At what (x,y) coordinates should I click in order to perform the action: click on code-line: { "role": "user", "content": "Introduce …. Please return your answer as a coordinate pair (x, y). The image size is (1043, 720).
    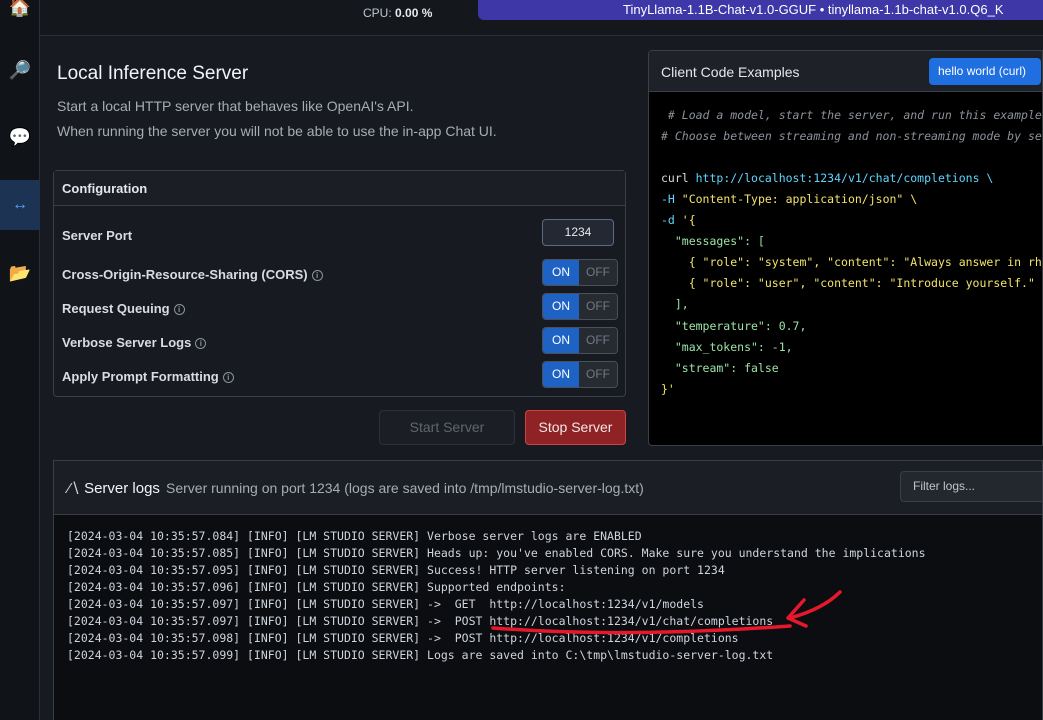
    Looking at the image, I should click on (851, 283).